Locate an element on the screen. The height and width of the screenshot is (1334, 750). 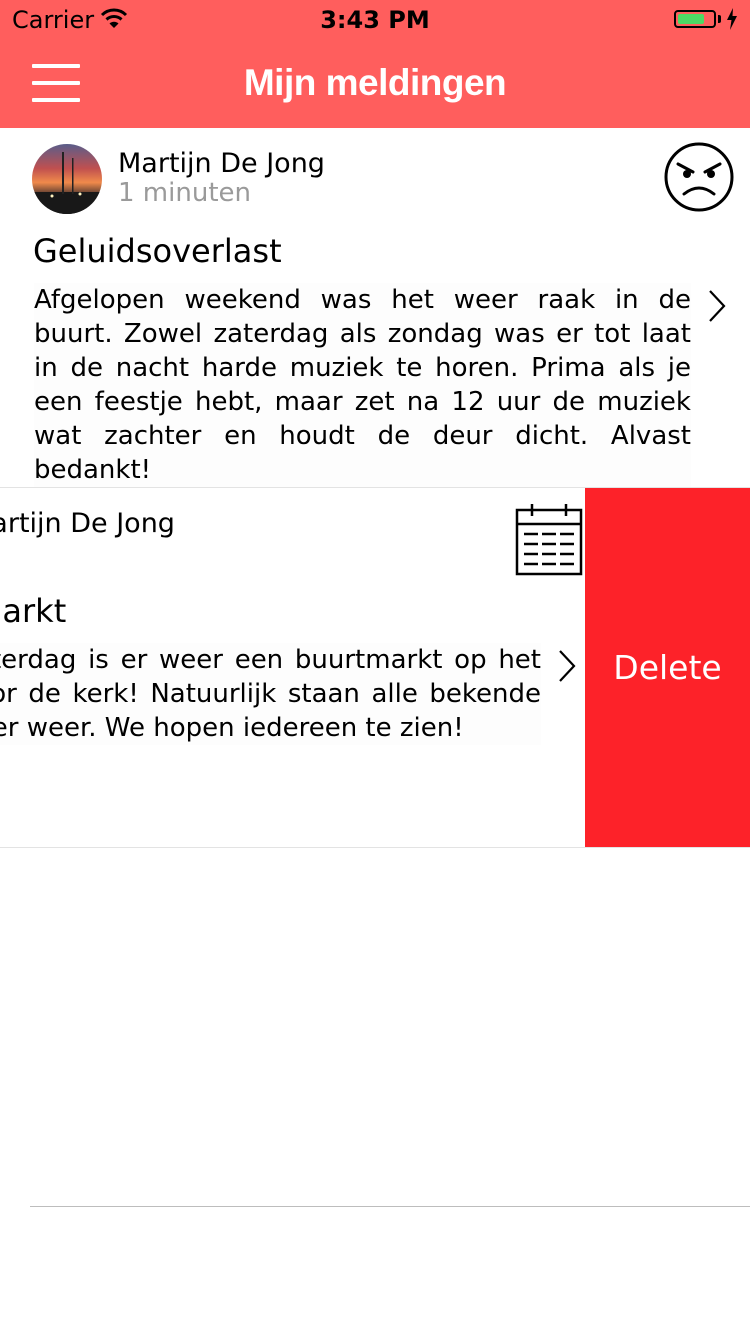
navigation-bar: Mijn meldingen is located at coordinates (375, 84).